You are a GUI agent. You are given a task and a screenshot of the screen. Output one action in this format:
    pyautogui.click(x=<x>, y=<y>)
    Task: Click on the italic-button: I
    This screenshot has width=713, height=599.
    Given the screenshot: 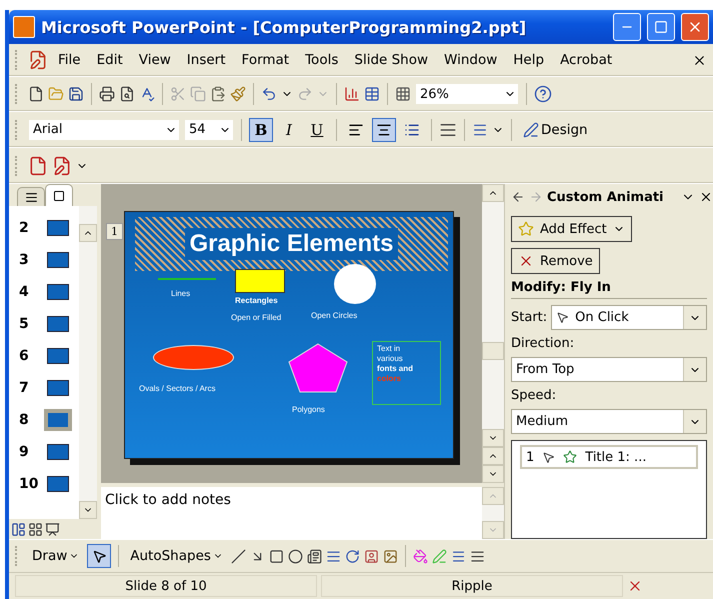 What is the action you would take?
    pyautogui.click(x=289, y=130)
    